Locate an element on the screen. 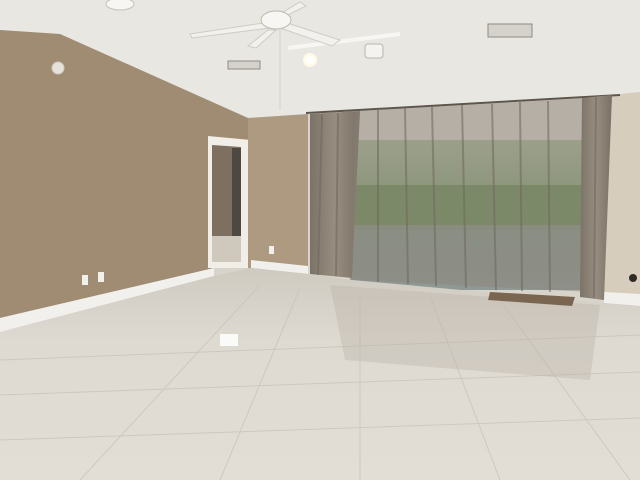 This screenshot has height=480, width=640. wall-sensor is located at coordinates (58, 68).